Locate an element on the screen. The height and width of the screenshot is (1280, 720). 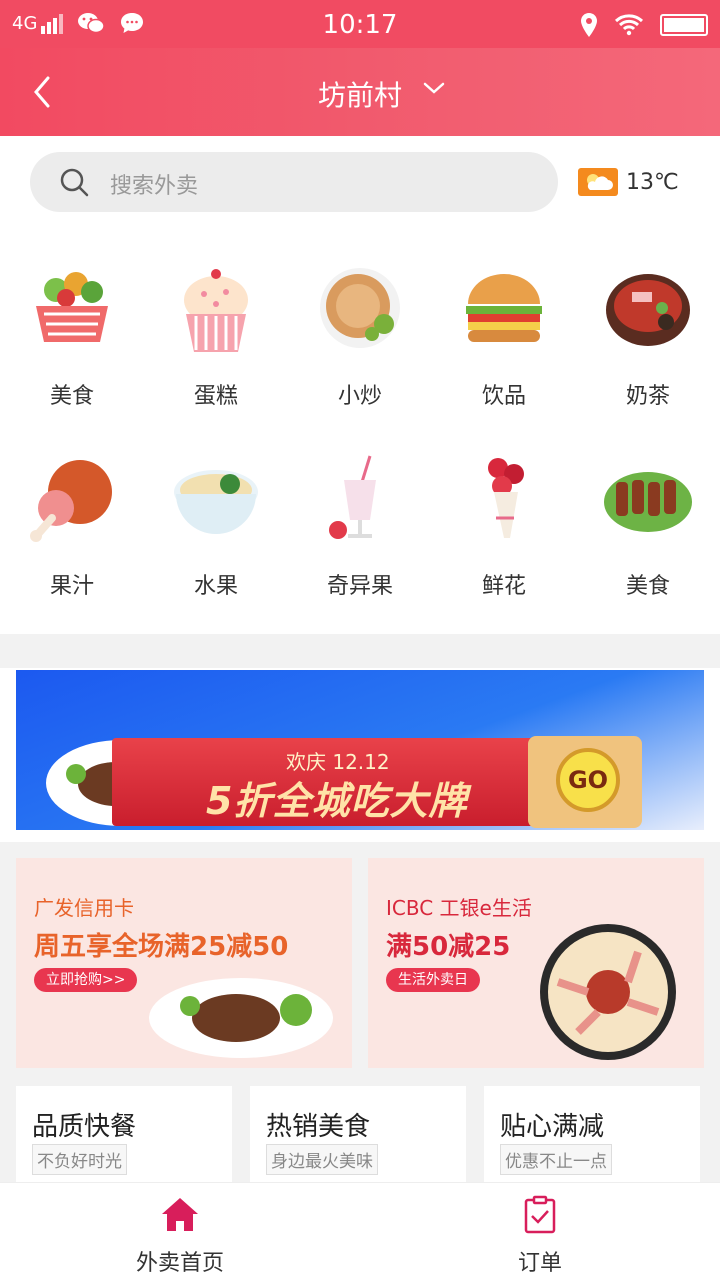
feature-card: 品质快餐 不负好时光 is located at coordinates (124, 1136).